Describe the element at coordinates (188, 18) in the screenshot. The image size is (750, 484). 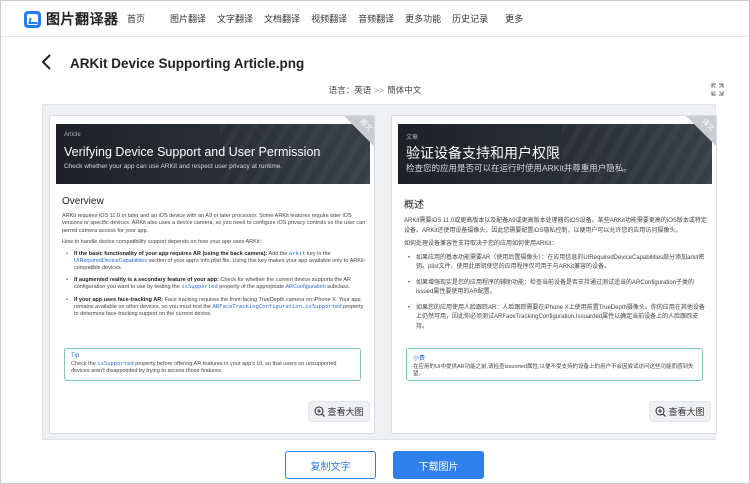
I see `nav-item-image-translate: 图片翻译` at that location.